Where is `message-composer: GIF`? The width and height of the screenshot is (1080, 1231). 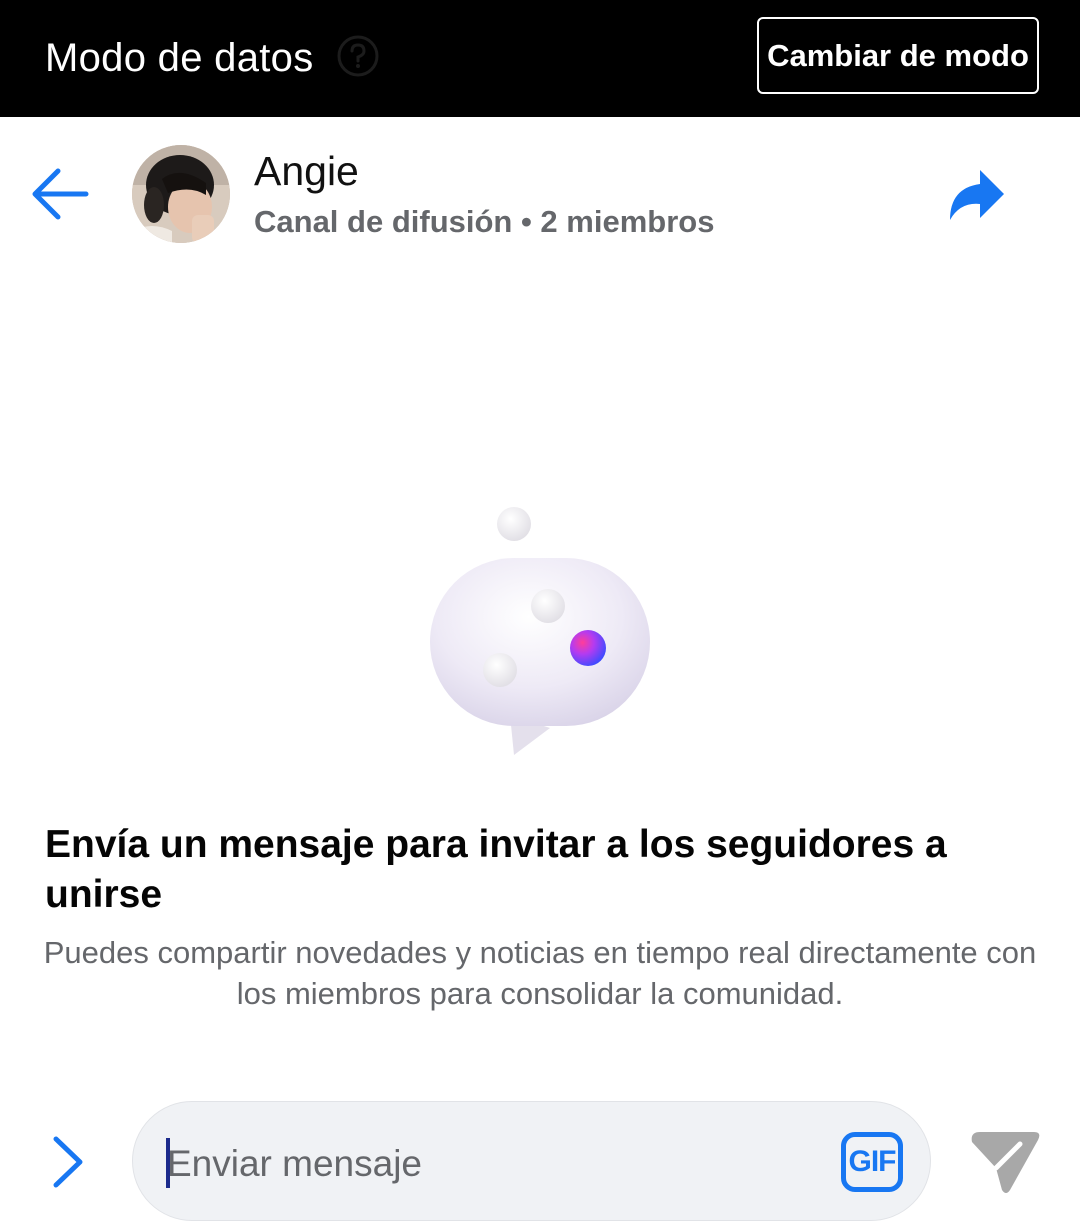
message-composer: GIF is located at coordinates (531, 1161).